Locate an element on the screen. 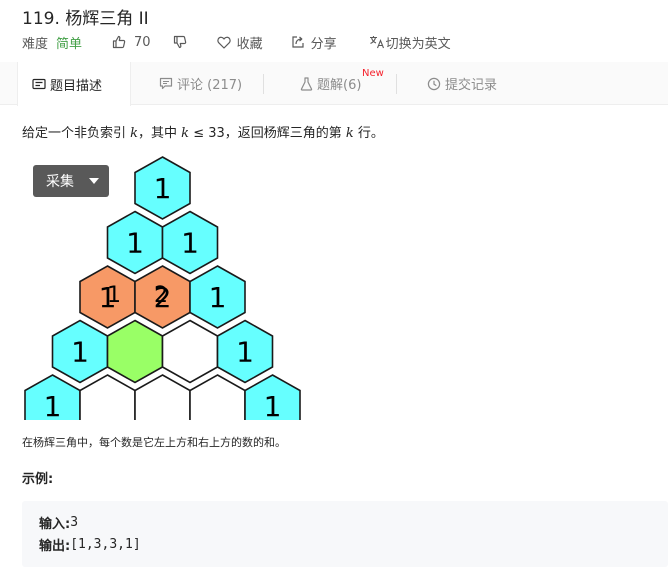  caret-down-icon is located at coordinates (94, 181).